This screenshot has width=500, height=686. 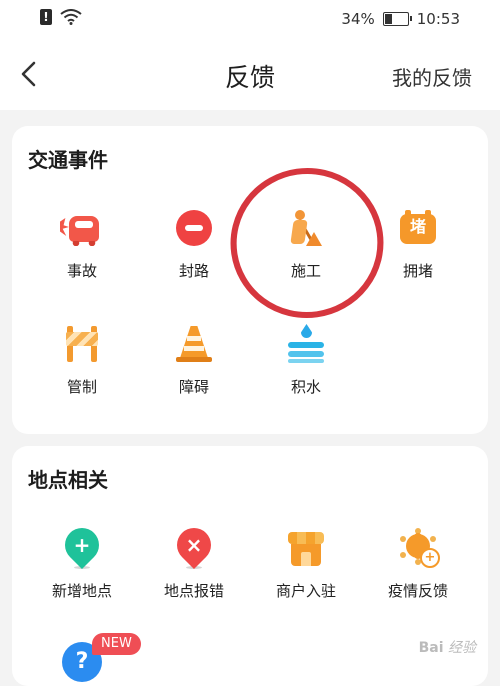 I want to click on item-obstacle: 障碍, so click(x=194, y=360).